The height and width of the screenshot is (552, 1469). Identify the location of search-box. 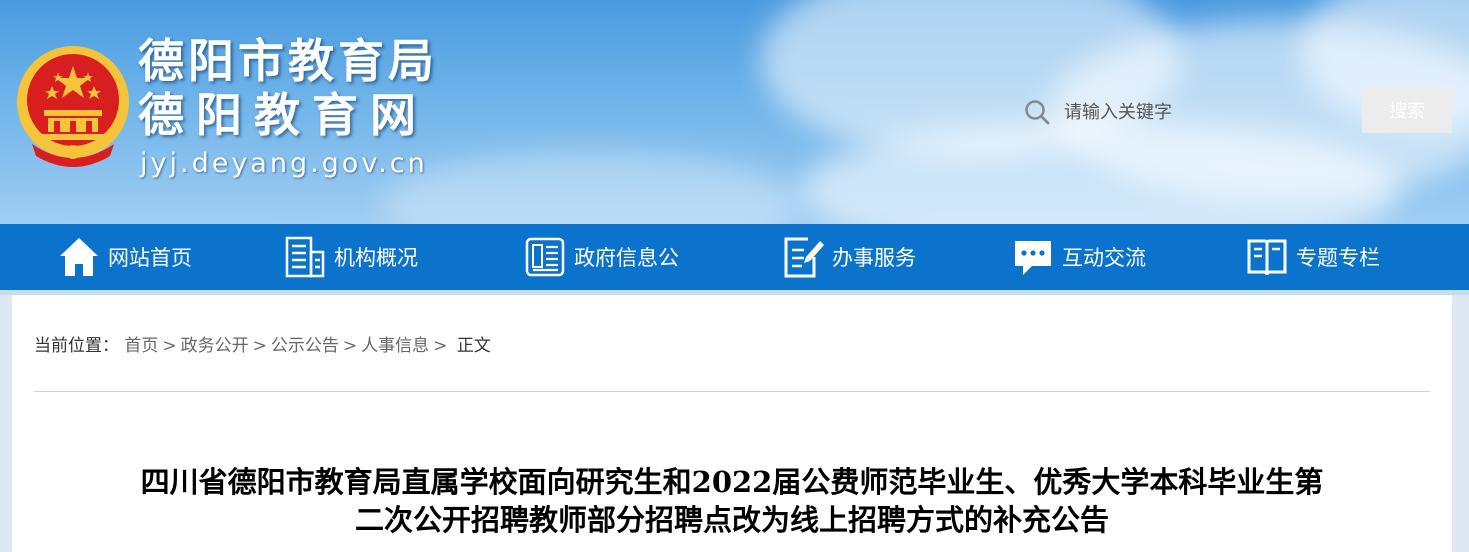
(1185, 112).